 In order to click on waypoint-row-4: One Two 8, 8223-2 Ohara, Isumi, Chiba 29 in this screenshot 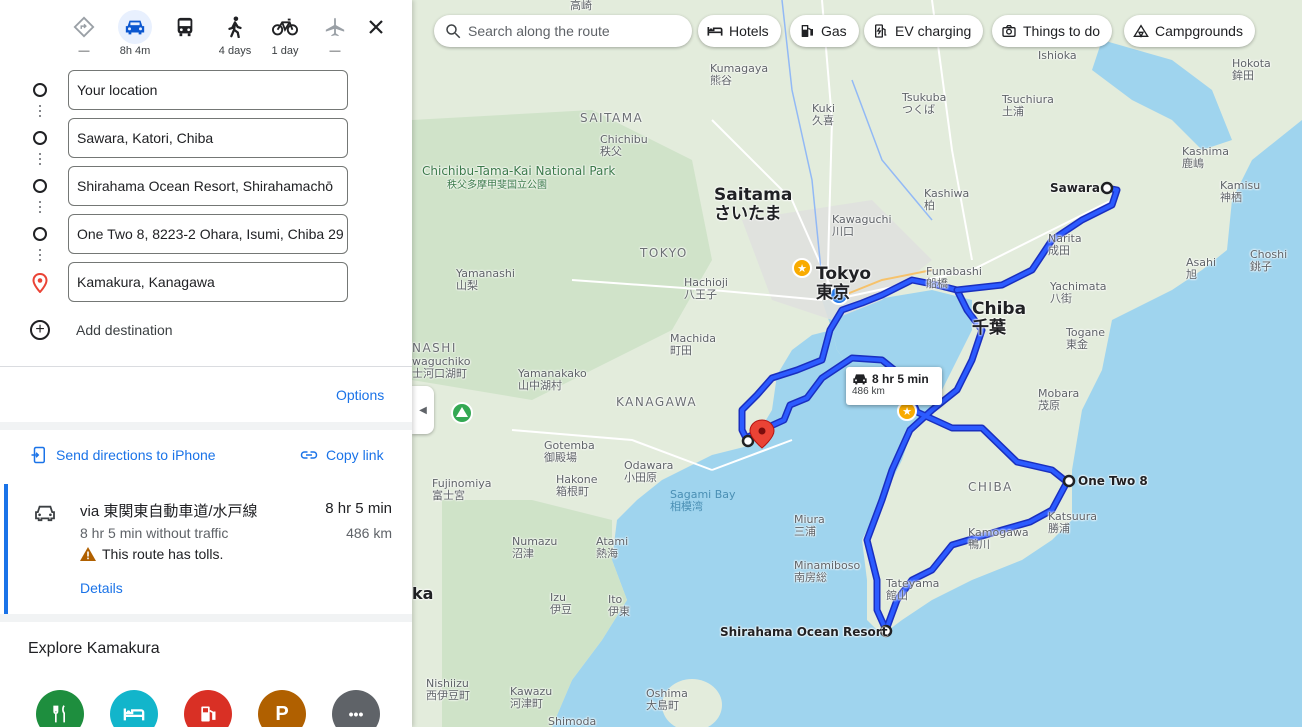, I will do `click(206, 234)`.